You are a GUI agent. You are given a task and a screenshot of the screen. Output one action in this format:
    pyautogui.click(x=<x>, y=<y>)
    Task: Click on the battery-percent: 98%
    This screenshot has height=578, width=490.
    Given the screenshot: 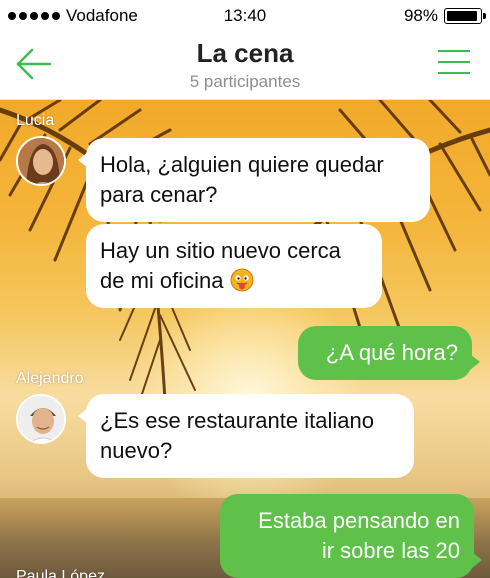 What is the action you would take?
    pyautogui.click(x=420, y=15)
    